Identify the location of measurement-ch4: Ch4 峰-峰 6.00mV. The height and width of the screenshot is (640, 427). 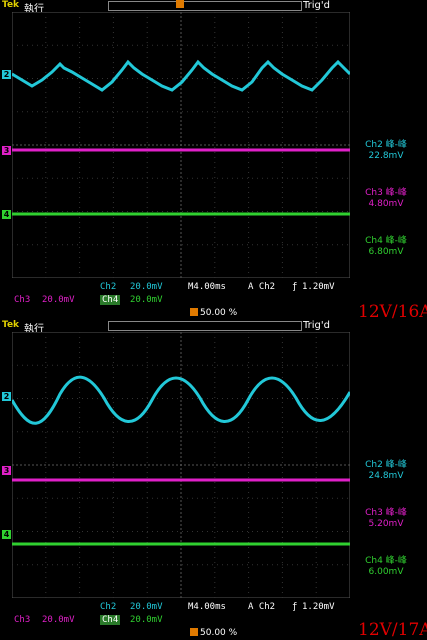
(386, 567).